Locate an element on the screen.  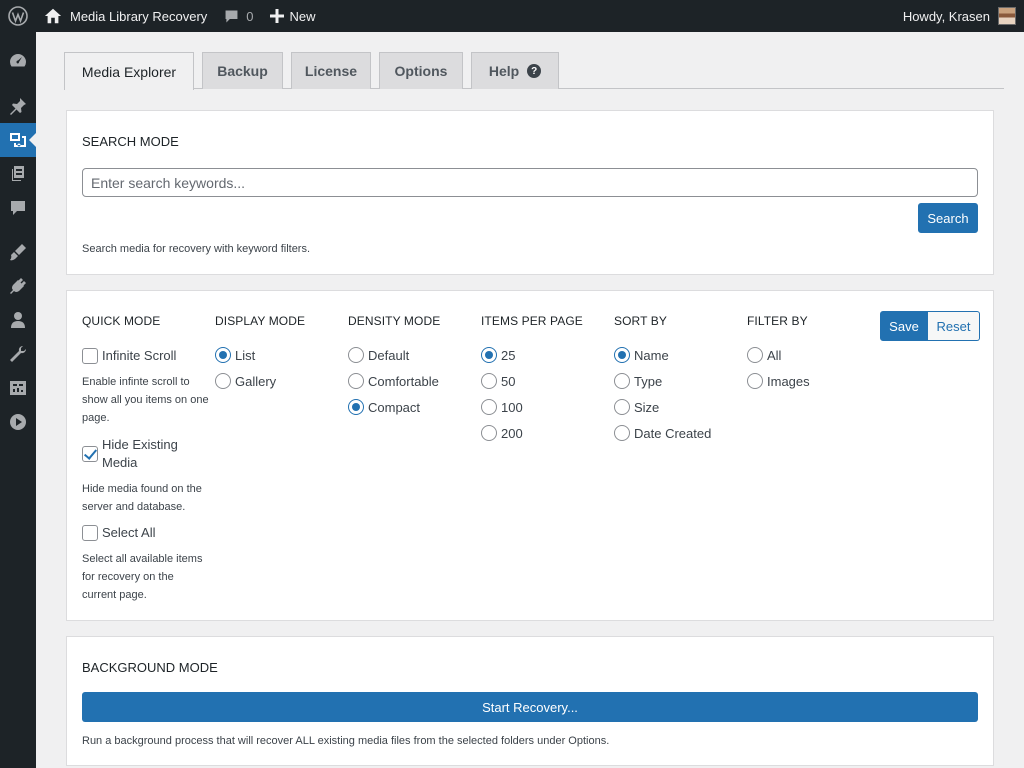
per-page-50-radio: 50 is located at coordinates (498, 382).